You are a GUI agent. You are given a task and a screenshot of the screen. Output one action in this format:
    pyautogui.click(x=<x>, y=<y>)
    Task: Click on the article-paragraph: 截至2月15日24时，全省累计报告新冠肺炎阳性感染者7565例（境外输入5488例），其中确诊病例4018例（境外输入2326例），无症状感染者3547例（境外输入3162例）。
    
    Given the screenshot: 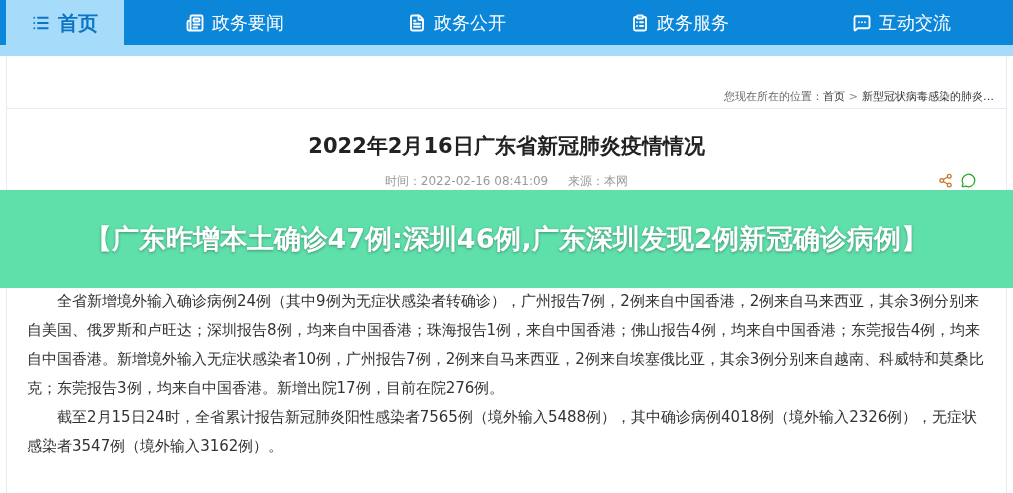 What is the action you would take?
    pyautogui.click(x=503, y=431)
    